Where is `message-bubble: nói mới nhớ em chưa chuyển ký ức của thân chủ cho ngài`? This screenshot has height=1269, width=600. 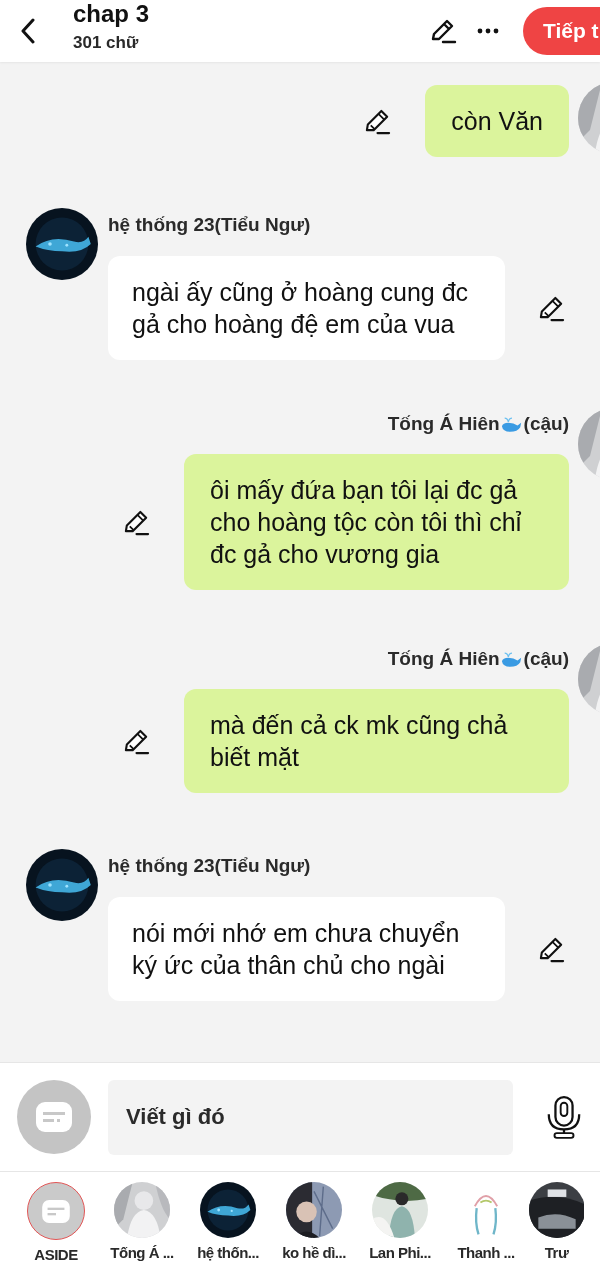
message-bubble: nói mới nhớ em chưa chuyển ký ức của thân chủ cho ngài is located at coordinates (306, 949).